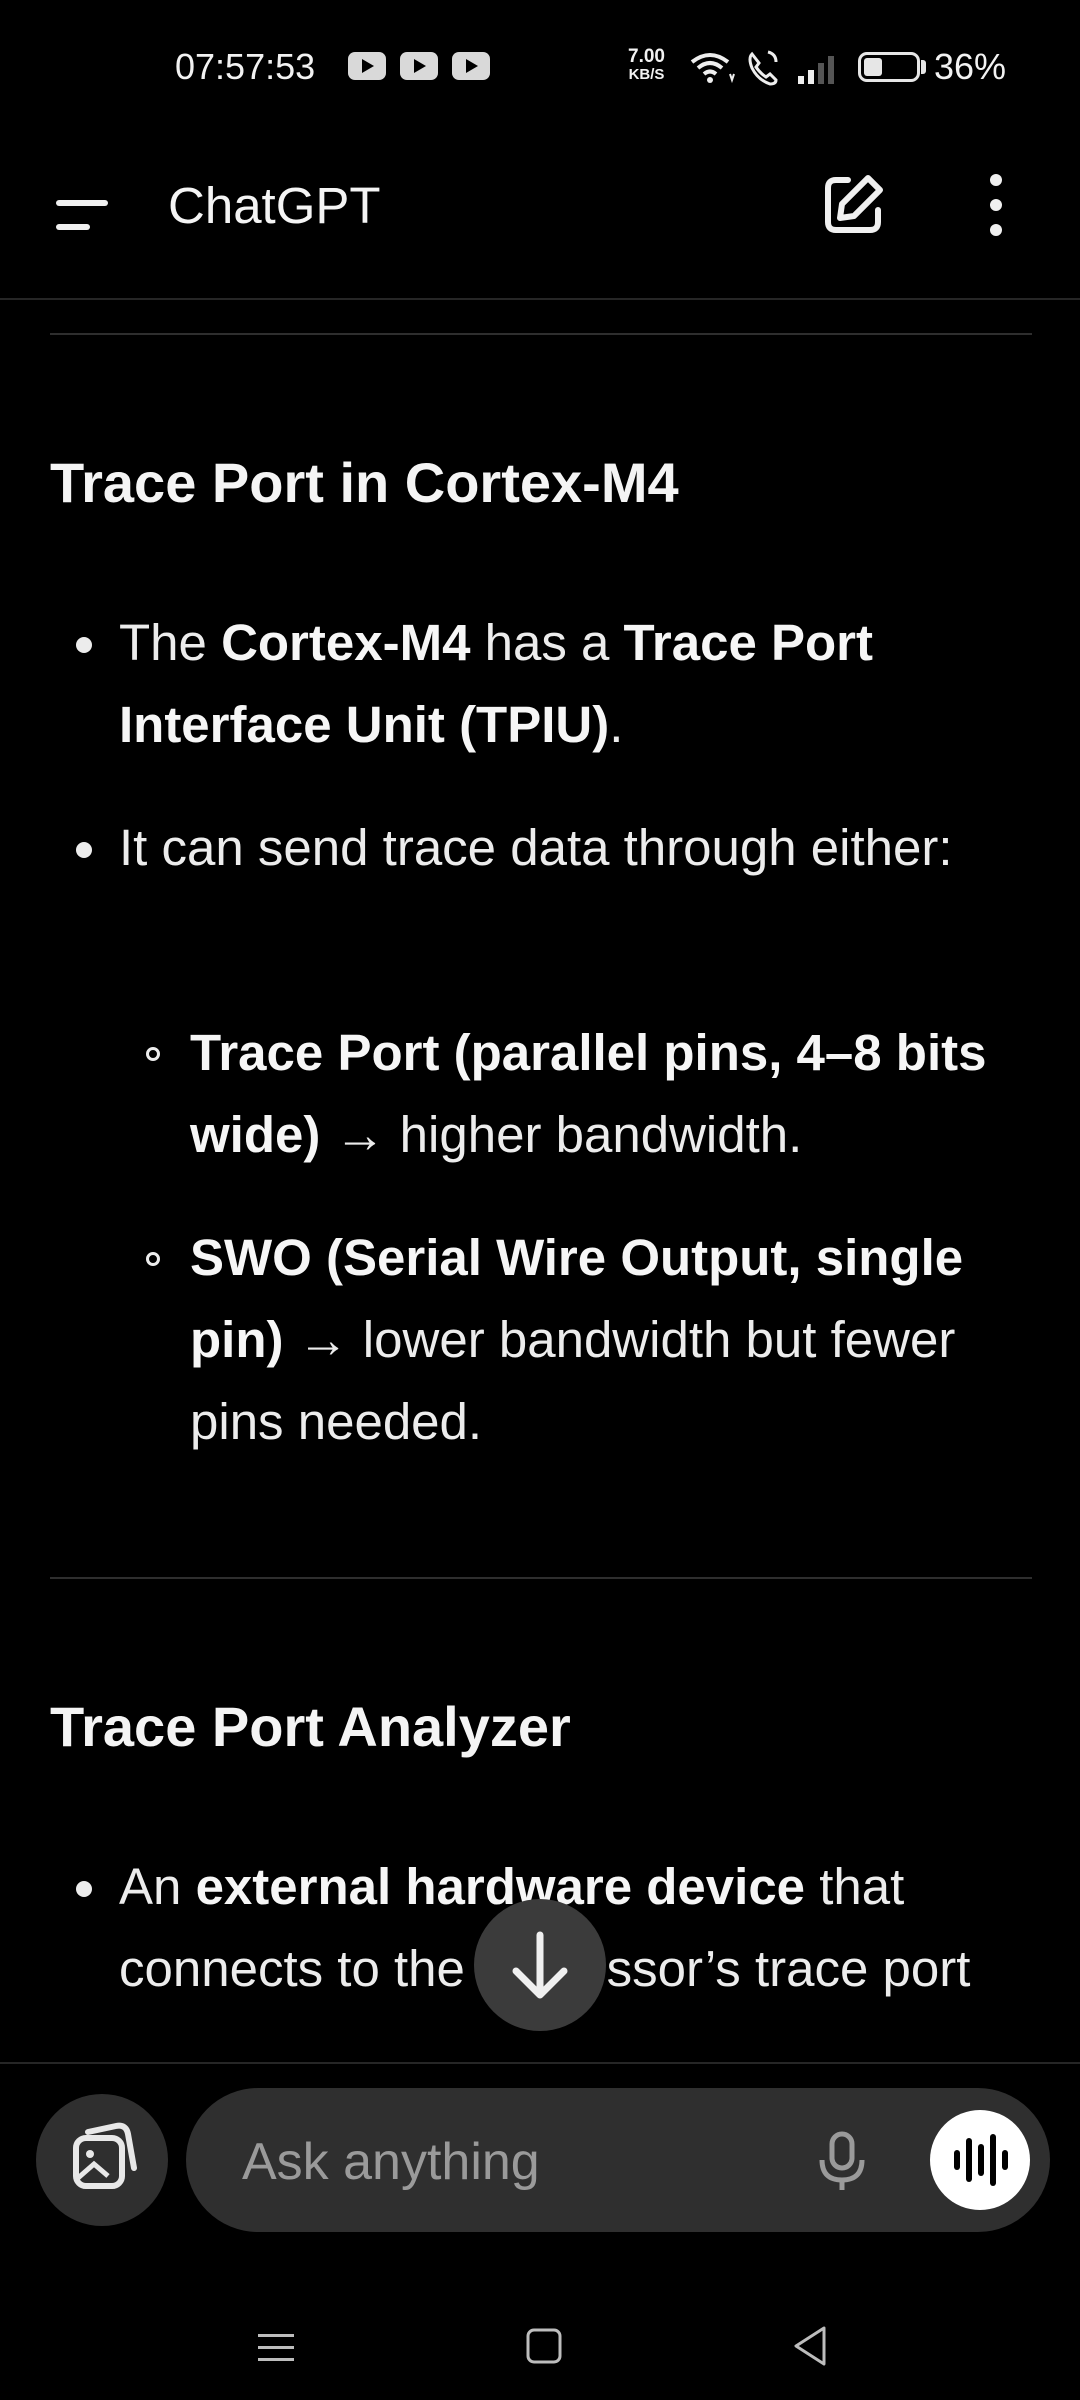 The image size is (1080, 2400). Describe the element at coordinates (105, 2155) in the screenshot. I see `image-gallery-icon` at that location.